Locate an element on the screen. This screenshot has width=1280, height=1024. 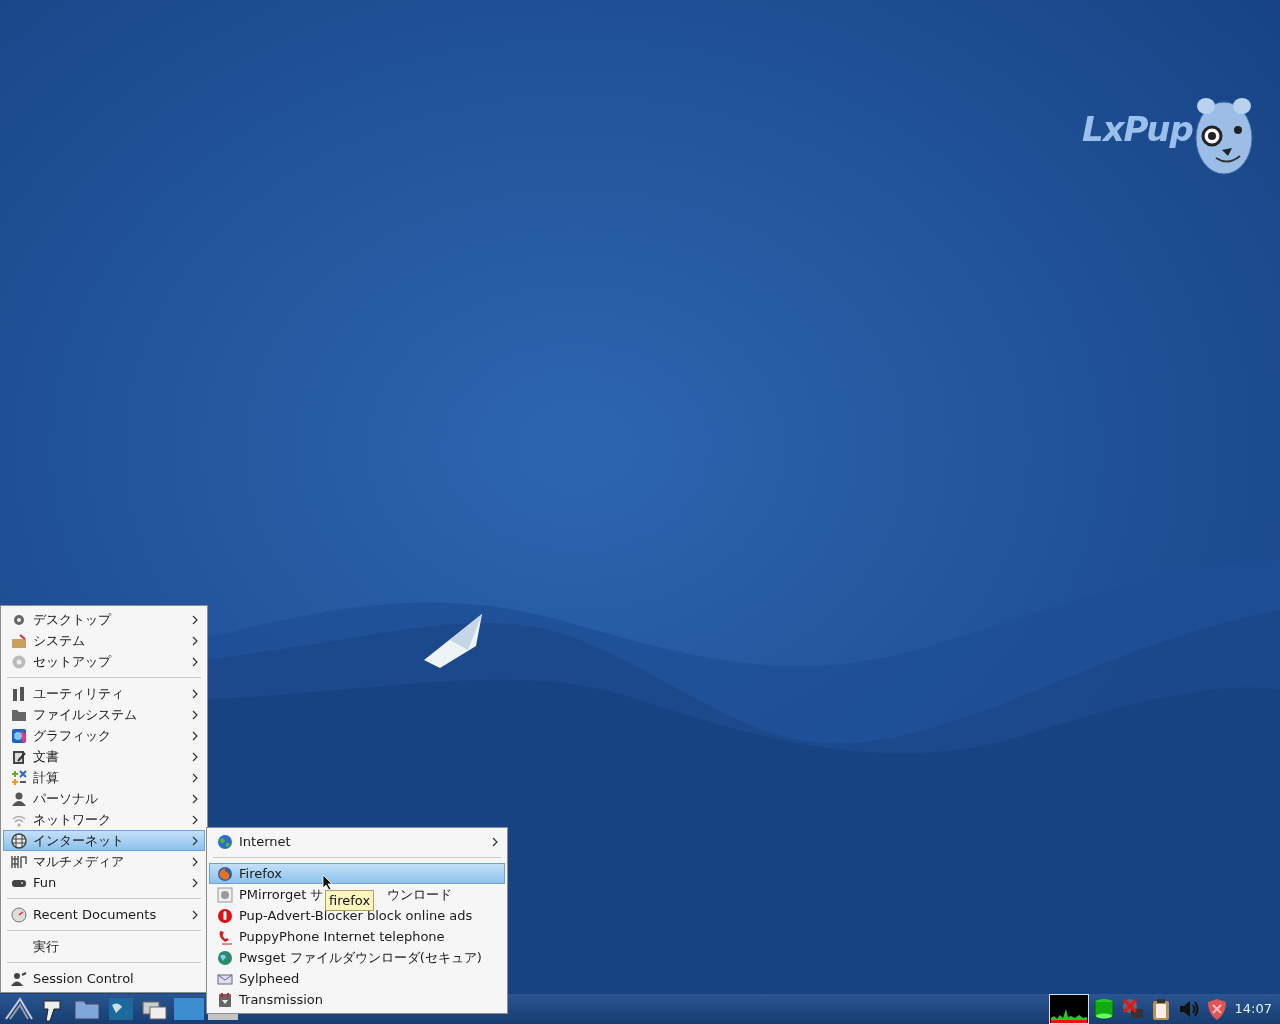
download-icon is located at coordinates (225, 999).